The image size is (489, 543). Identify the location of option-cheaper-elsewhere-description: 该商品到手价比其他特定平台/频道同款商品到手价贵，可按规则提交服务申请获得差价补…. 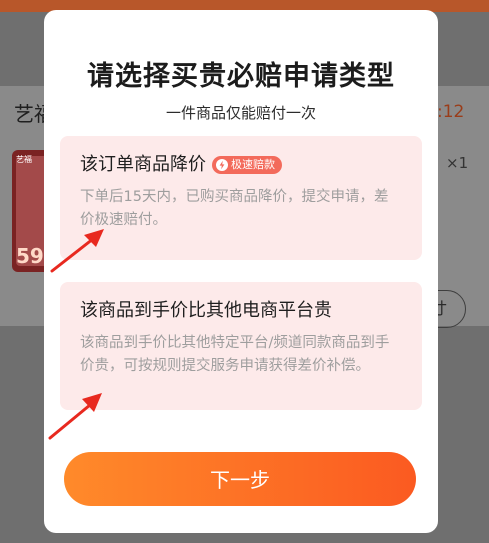
(235, 354).